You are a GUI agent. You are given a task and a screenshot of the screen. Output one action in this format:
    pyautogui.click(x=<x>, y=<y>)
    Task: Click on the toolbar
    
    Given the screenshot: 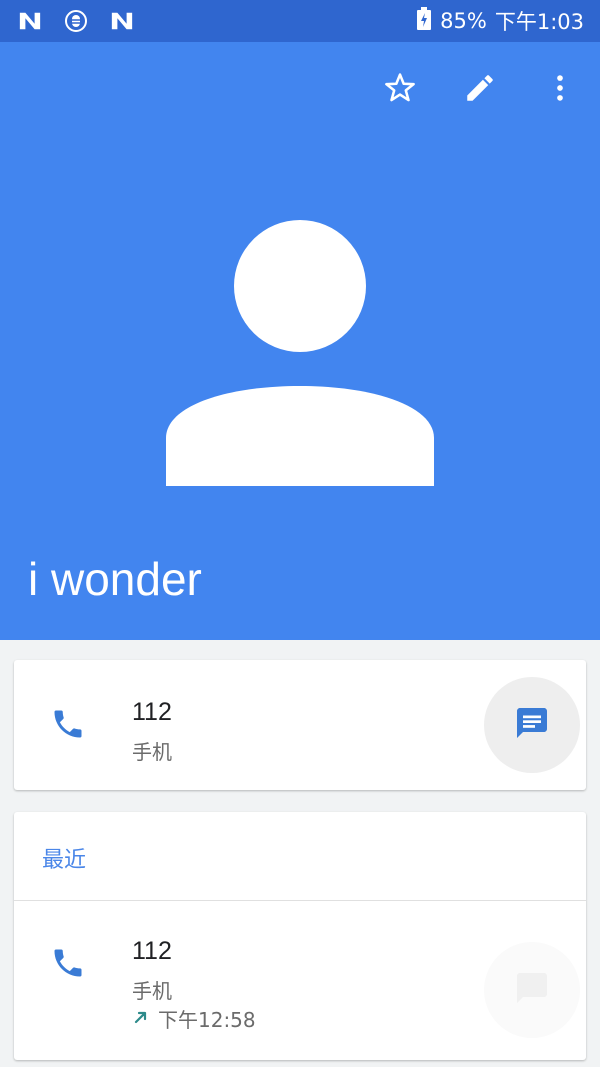 What is the action you would take?
    pyautogui.click(x=480, y=90)
    